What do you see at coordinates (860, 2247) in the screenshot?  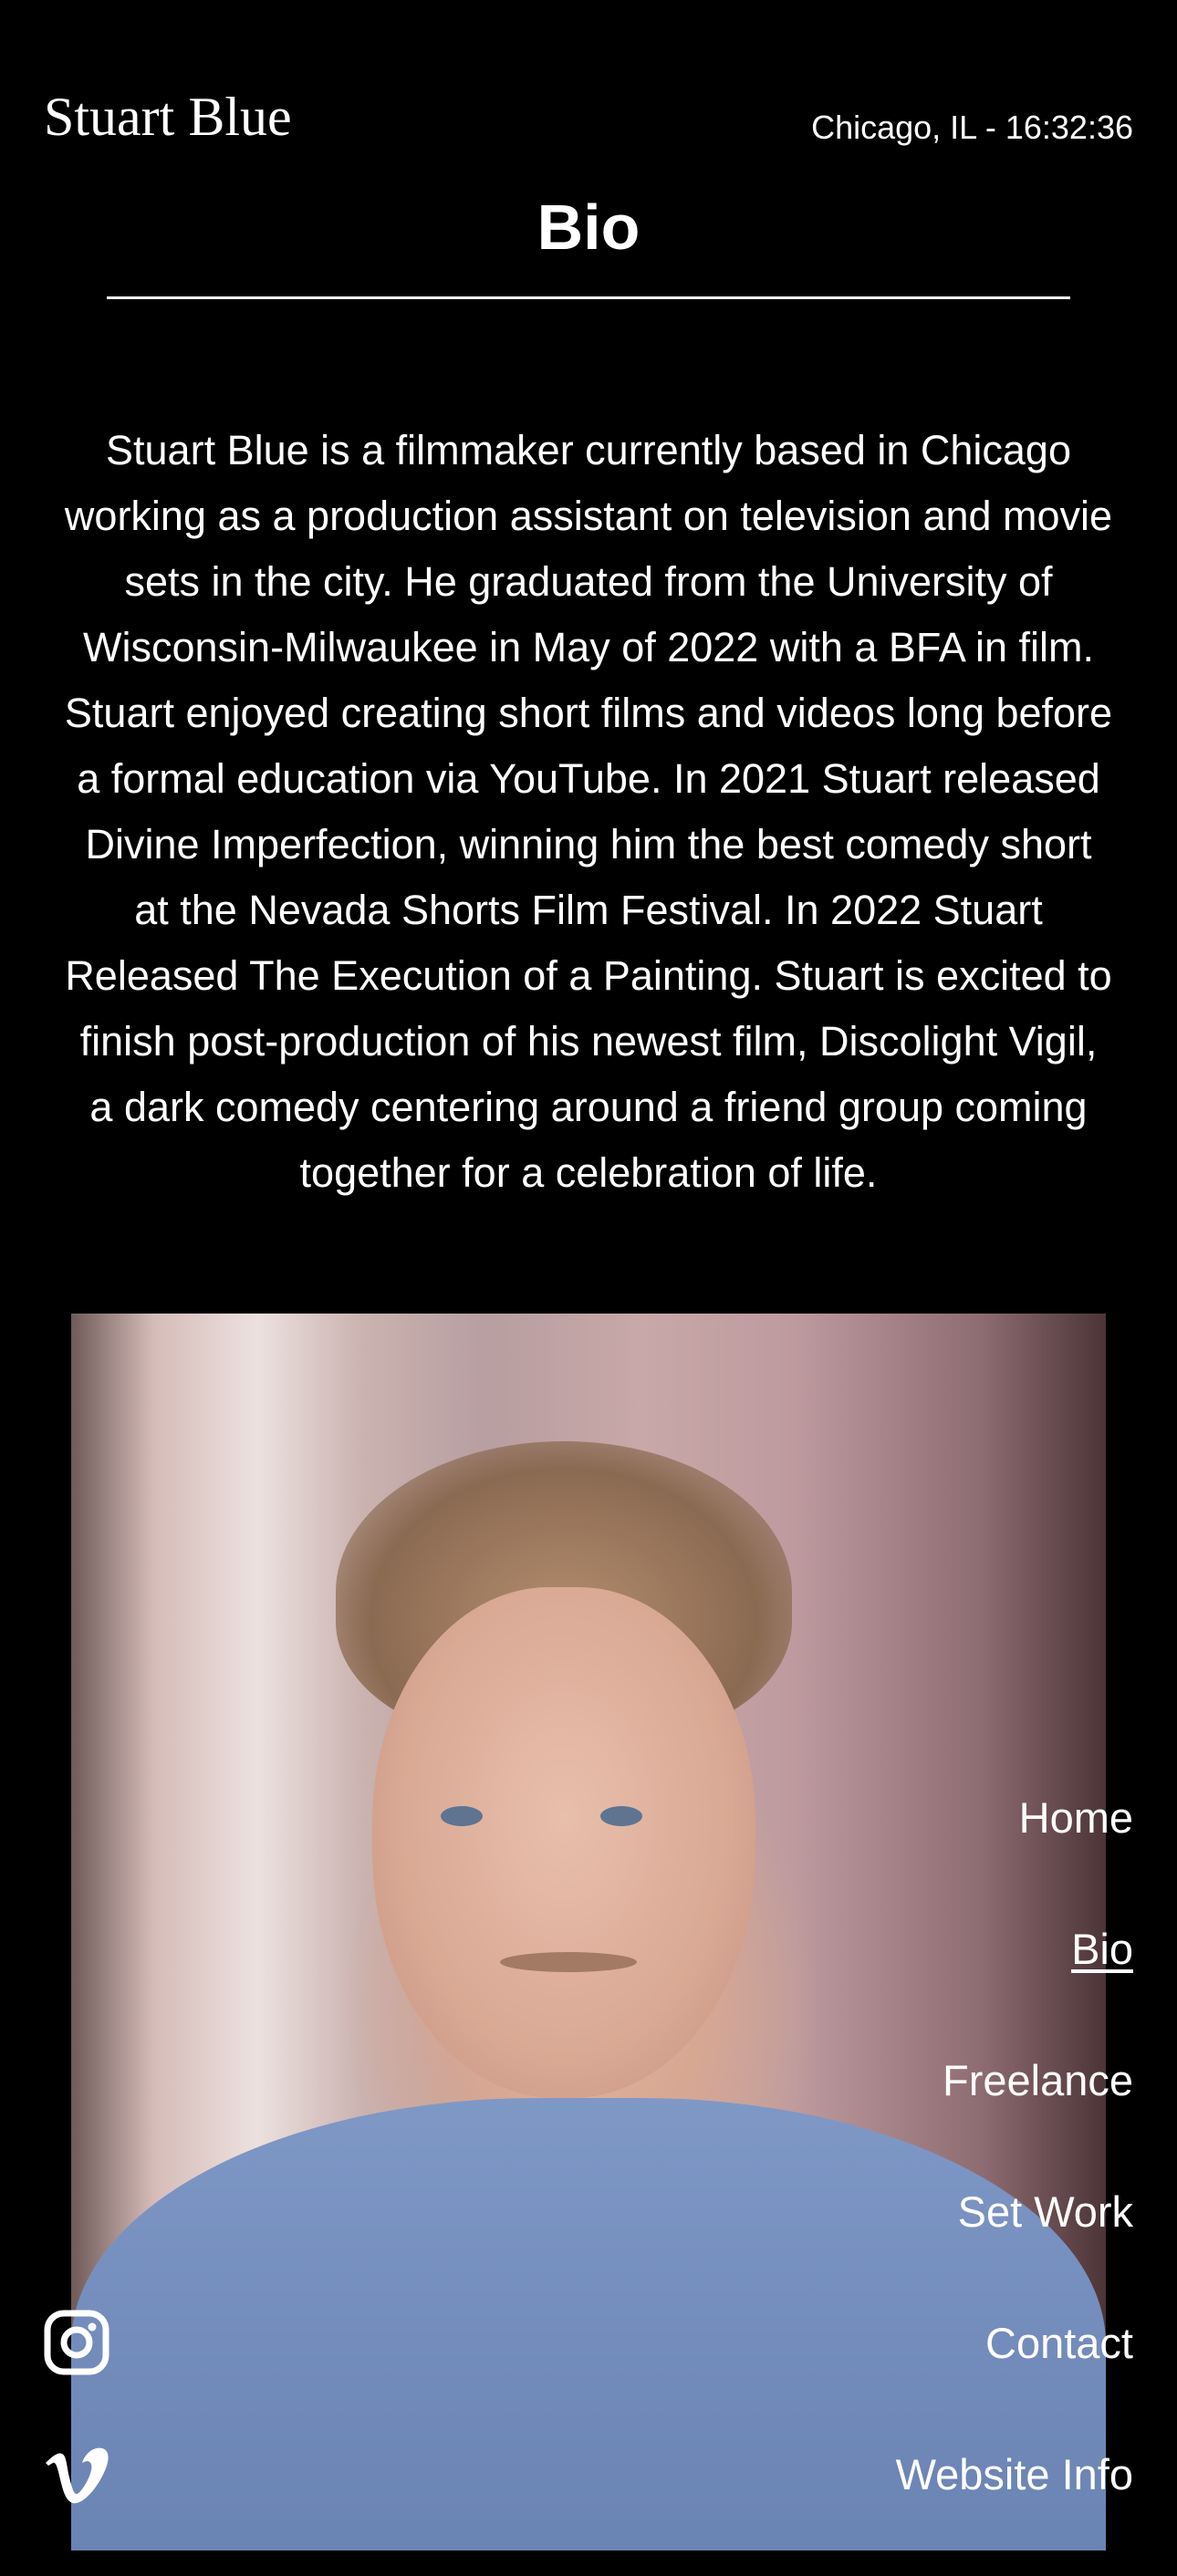 I see `nav-item-set-work: Set Work` at bounding box center [860, 2247].